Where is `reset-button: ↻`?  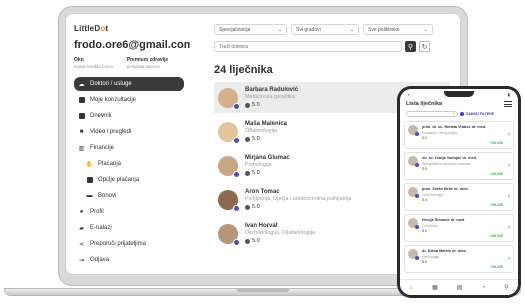 reset-button: ↻ is located at coordinates (424, 46).